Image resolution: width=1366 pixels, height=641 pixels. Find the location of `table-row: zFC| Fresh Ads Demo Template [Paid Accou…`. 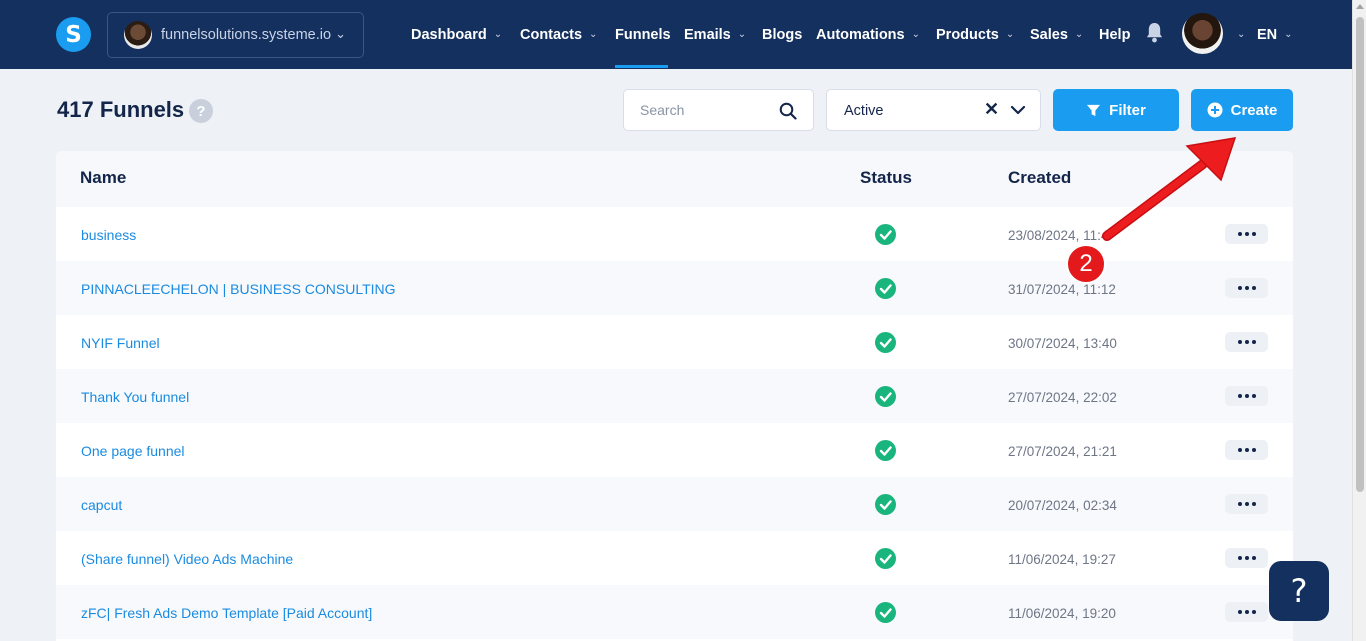

table-row: zFC| Fresh Ads Demo Template [Paid Accou… is located at coordinates (674, 612).